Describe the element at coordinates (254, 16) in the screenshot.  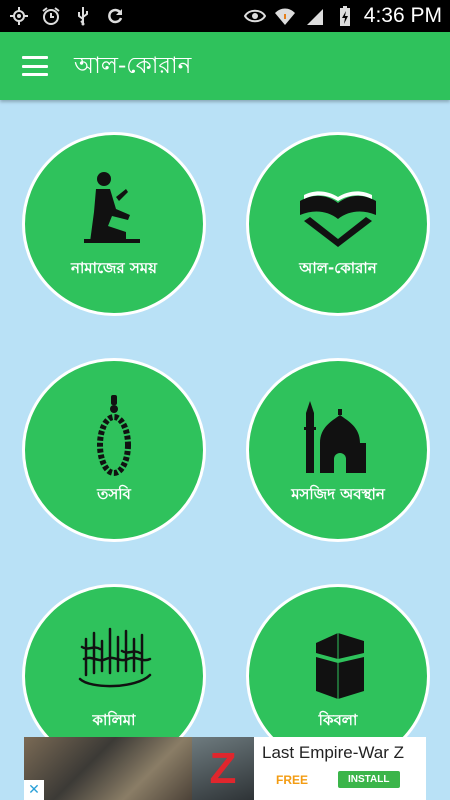
I see `eye-icon` at that location.